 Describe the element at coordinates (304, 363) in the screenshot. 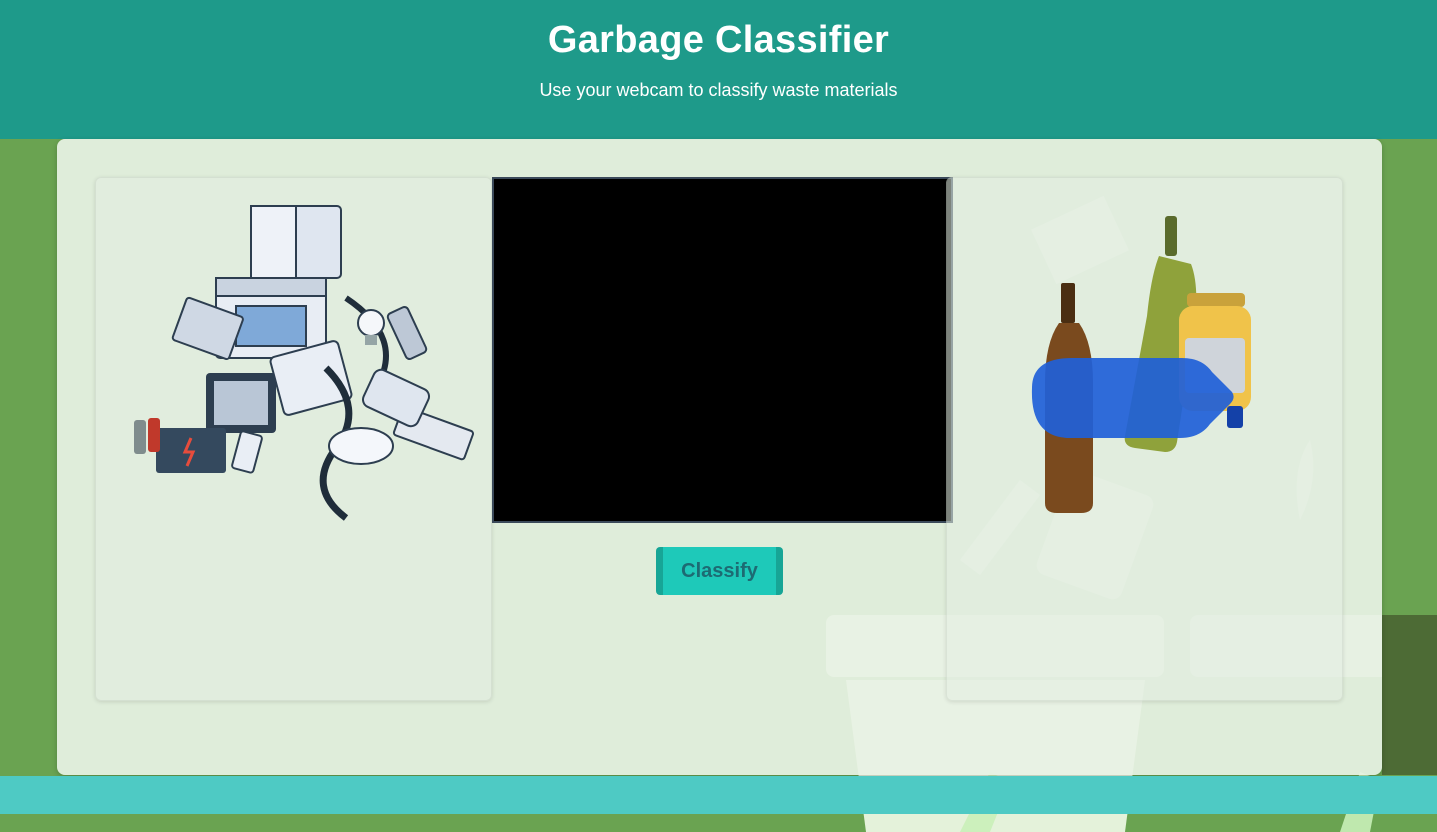

I see `e-waste-illustration` at that location.